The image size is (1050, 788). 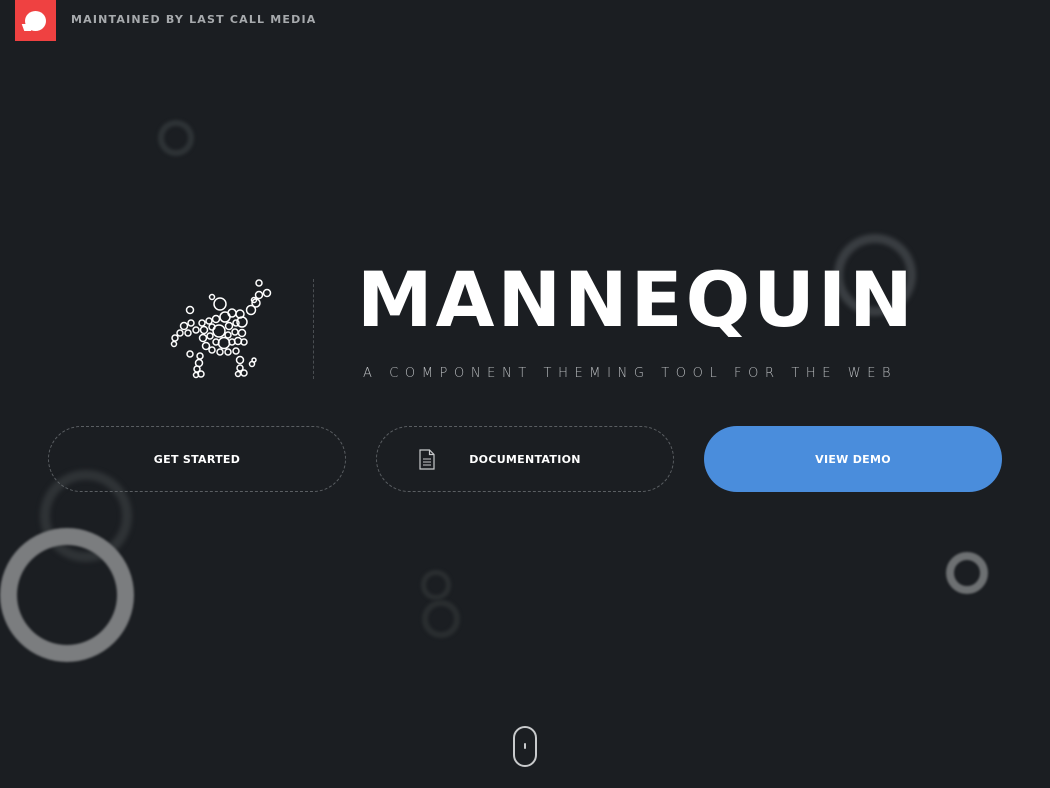 I want to click on last-call-media-logo-link, so click(x=35, y=20).